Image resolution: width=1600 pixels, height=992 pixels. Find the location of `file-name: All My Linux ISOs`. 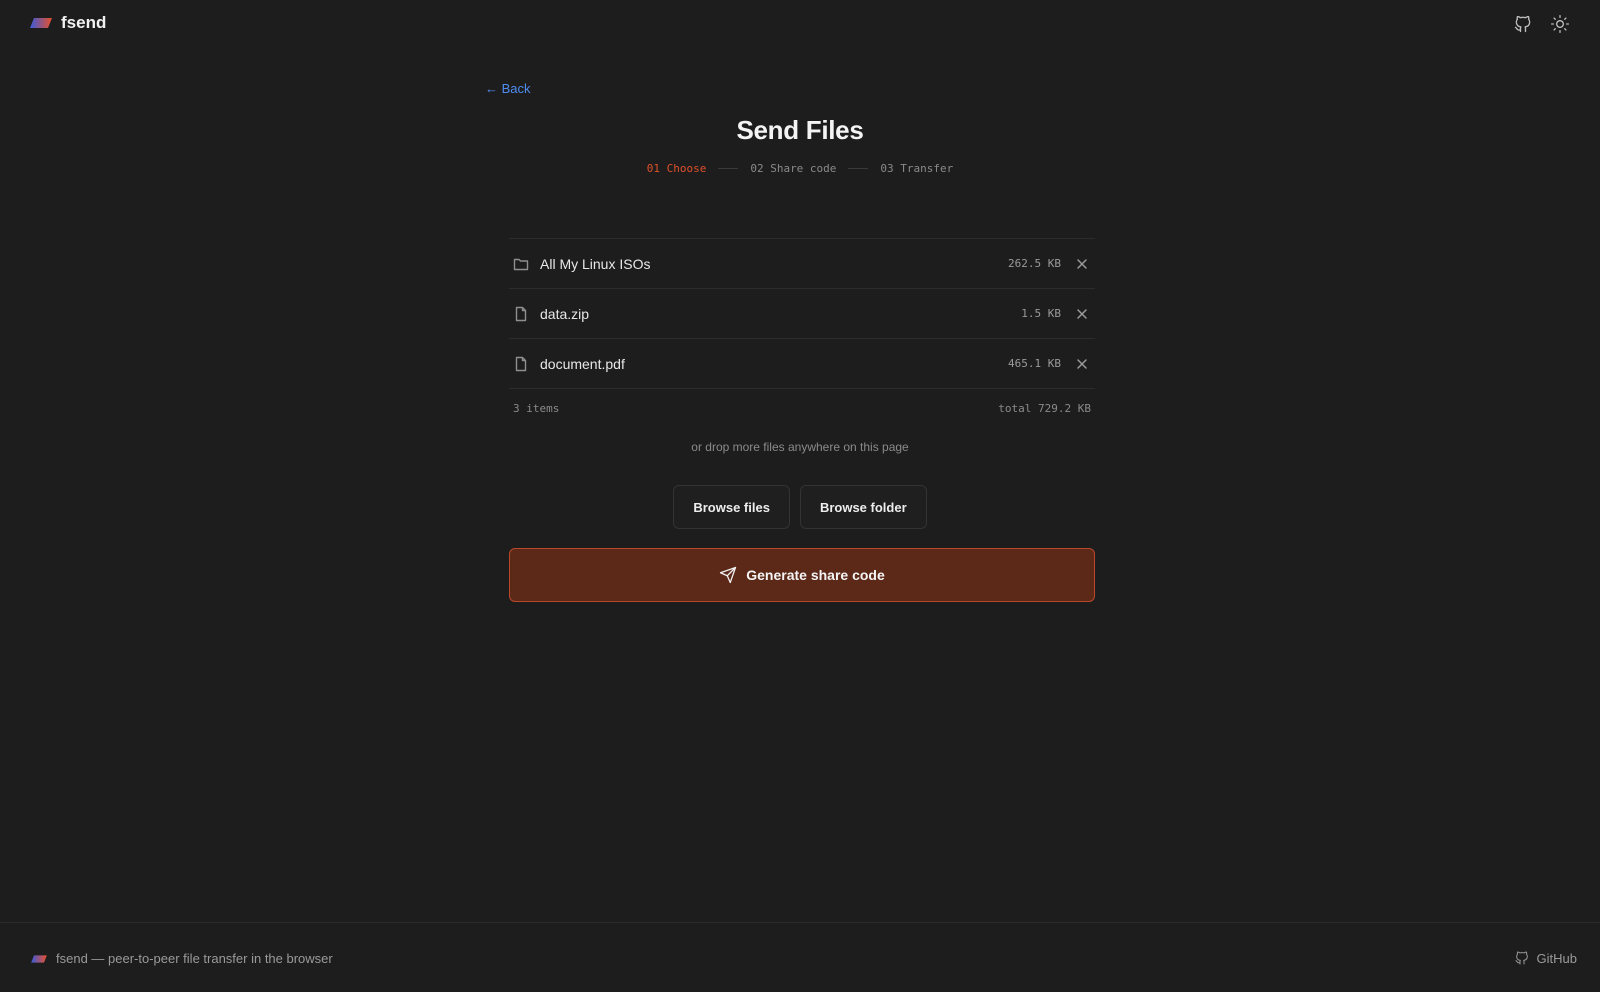

file-name: All My Linux ISOs is located at coordinates (595, 263).